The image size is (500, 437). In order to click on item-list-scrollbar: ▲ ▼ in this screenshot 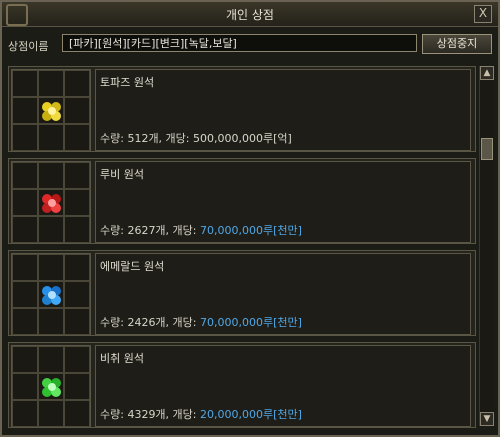, I will do `click(486, 246)`.